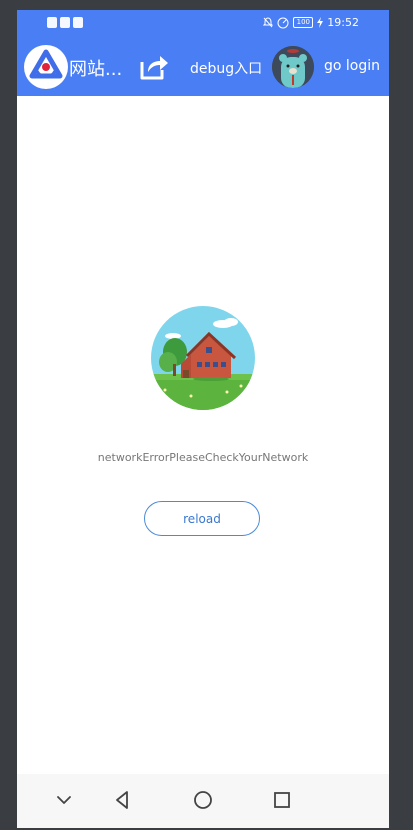  I want to click on back-icon, so click(123, 800).